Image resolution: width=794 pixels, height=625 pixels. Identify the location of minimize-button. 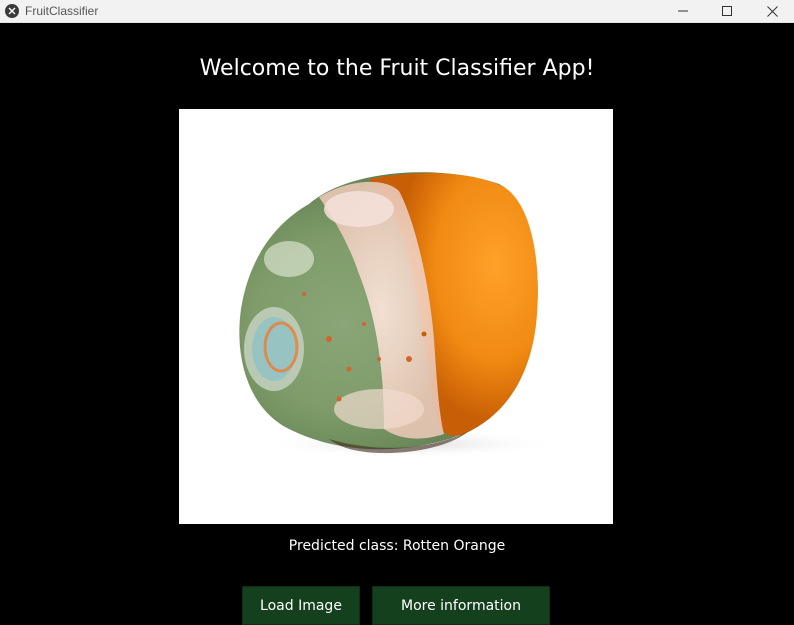
(683, 11).